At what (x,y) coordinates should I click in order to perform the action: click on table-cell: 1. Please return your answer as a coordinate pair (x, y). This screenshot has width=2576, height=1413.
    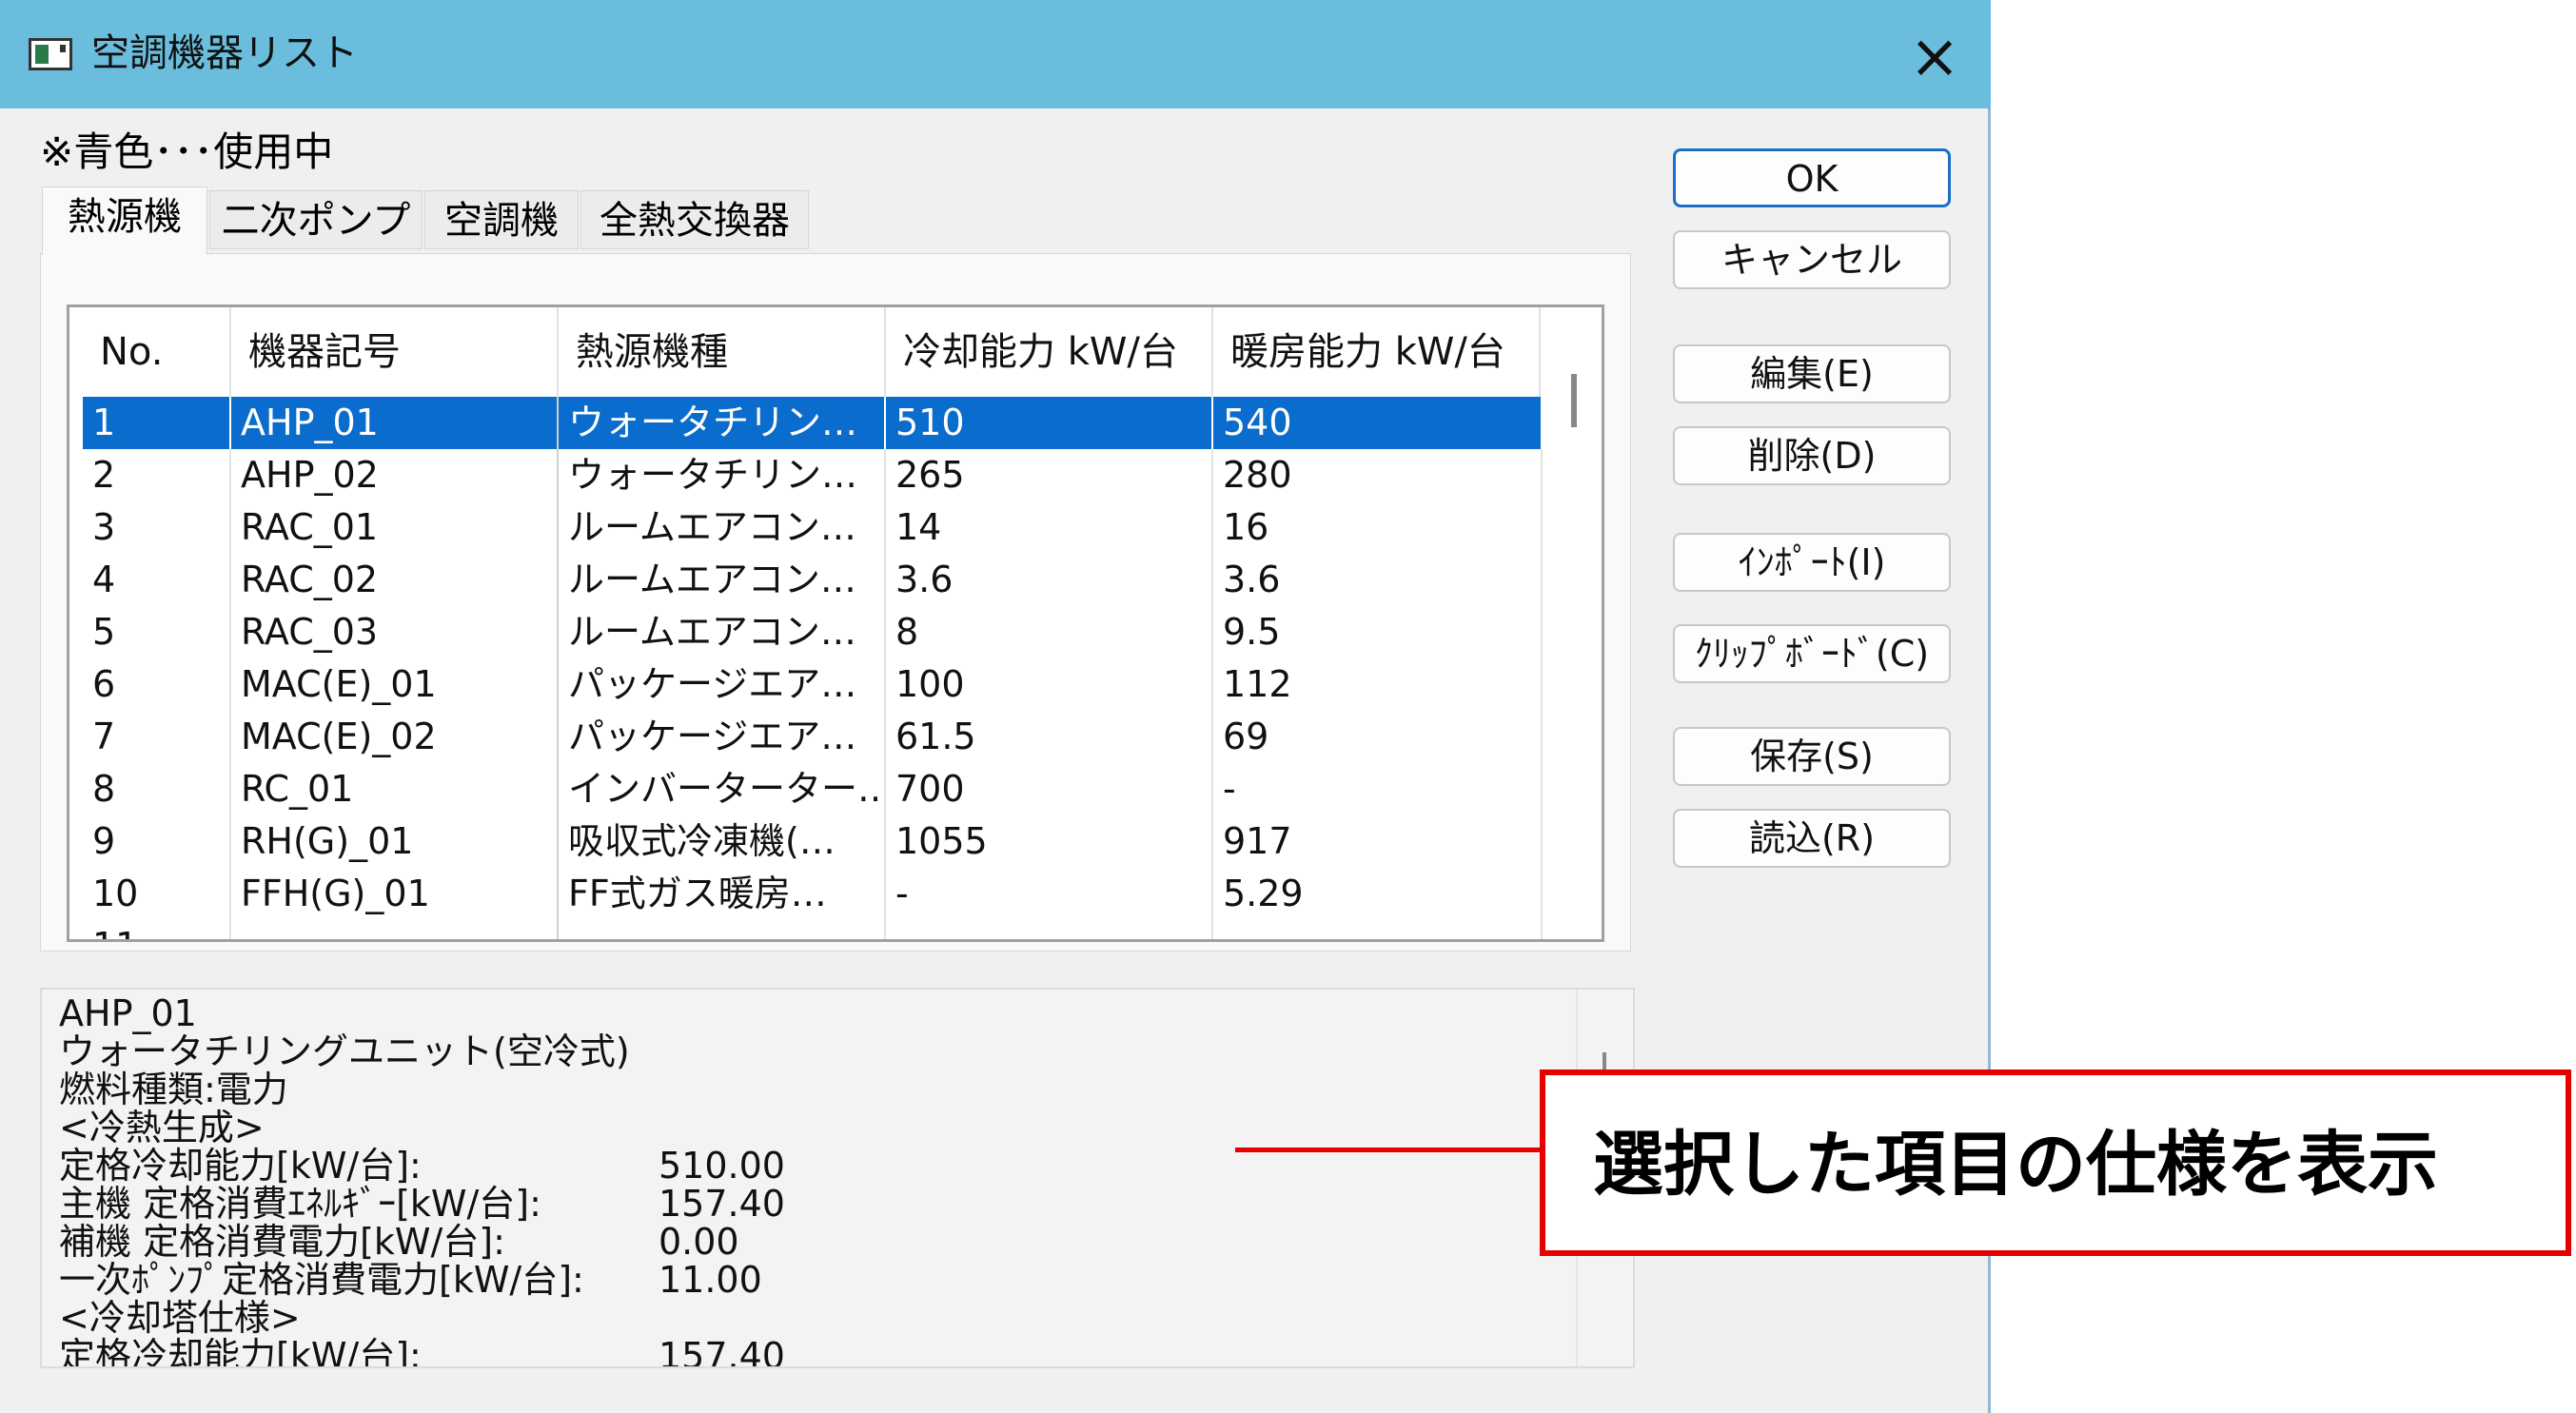
    Looking at the image, I should click on (157, 423).